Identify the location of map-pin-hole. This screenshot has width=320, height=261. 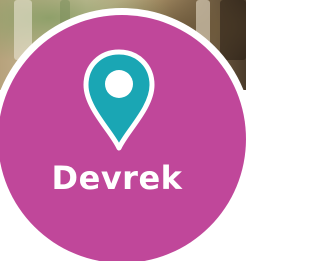
(119, 84).